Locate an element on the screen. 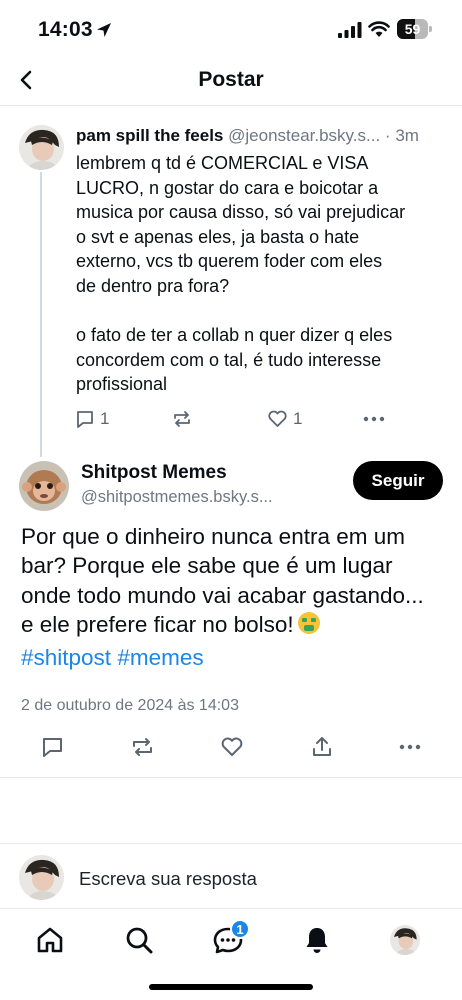  main-author-name: Shitpost Memes is located at coordinates (154, 473).